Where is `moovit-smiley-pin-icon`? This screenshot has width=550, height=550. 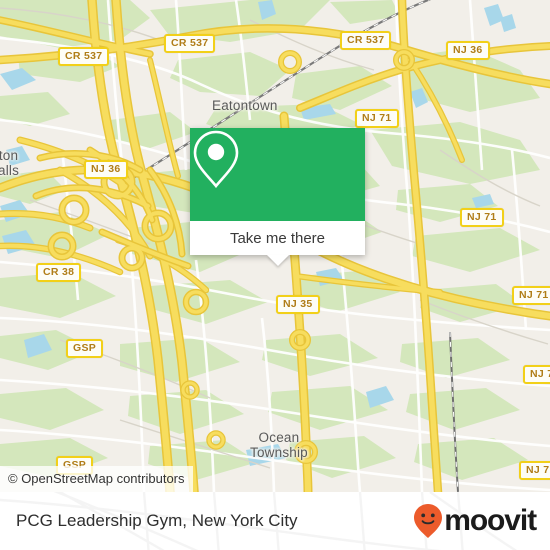 moovit-smiley-pin-icon is located at coordinates (428, 521).